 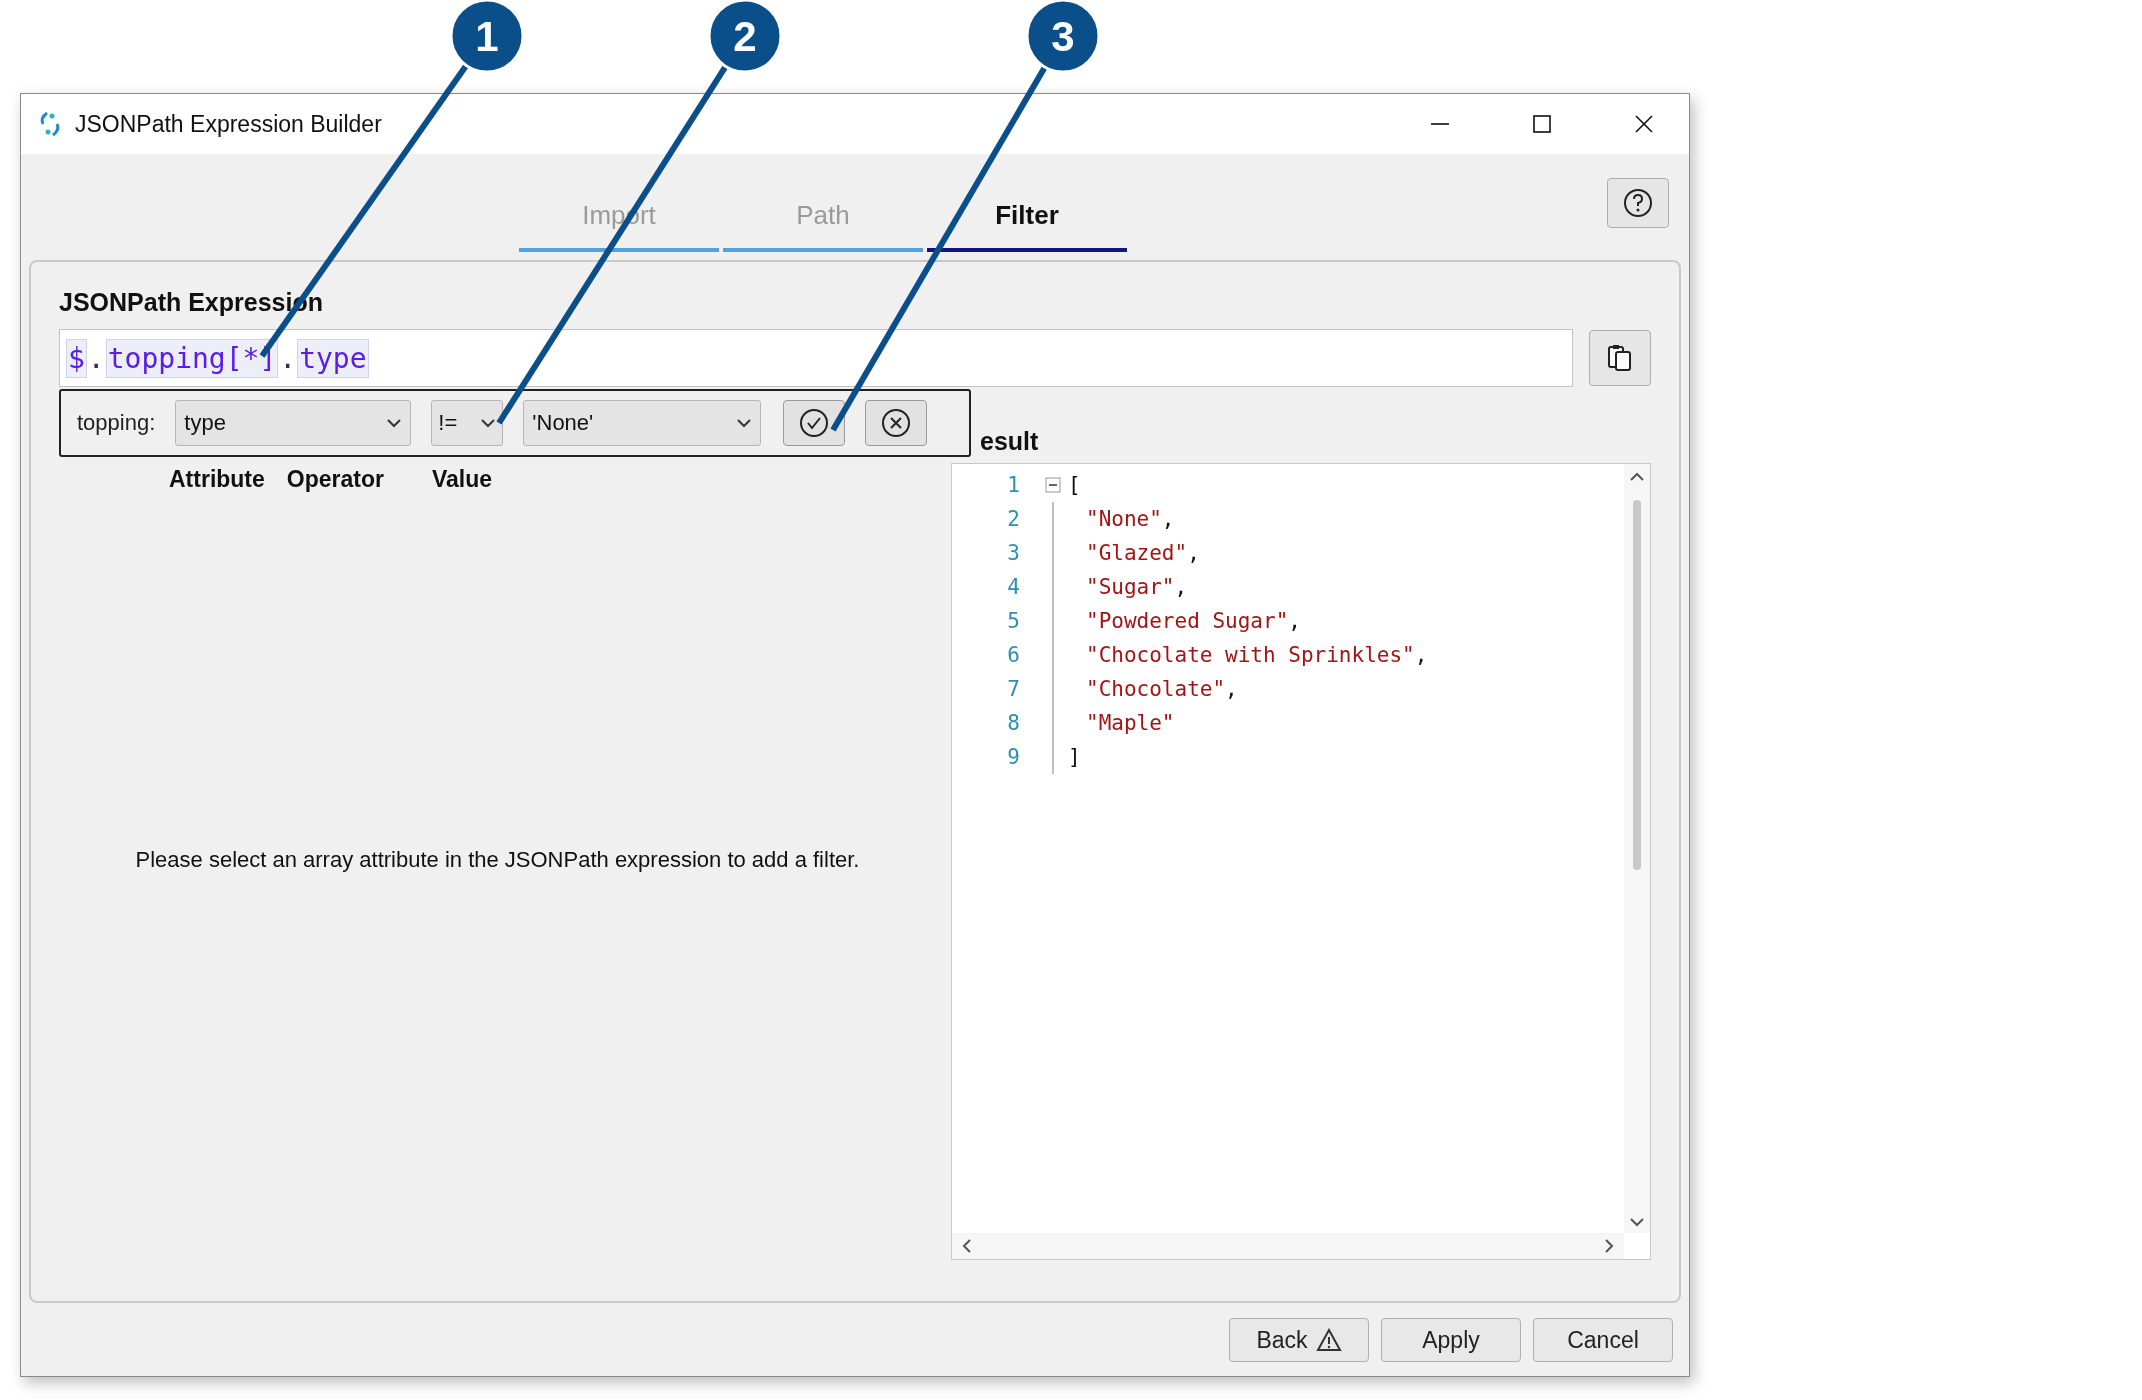 What do you see at coordinates (1193, 621) in the screenshot?
I see `code-text: "Powdered Sugar",` at bounding box center [1193, 621].